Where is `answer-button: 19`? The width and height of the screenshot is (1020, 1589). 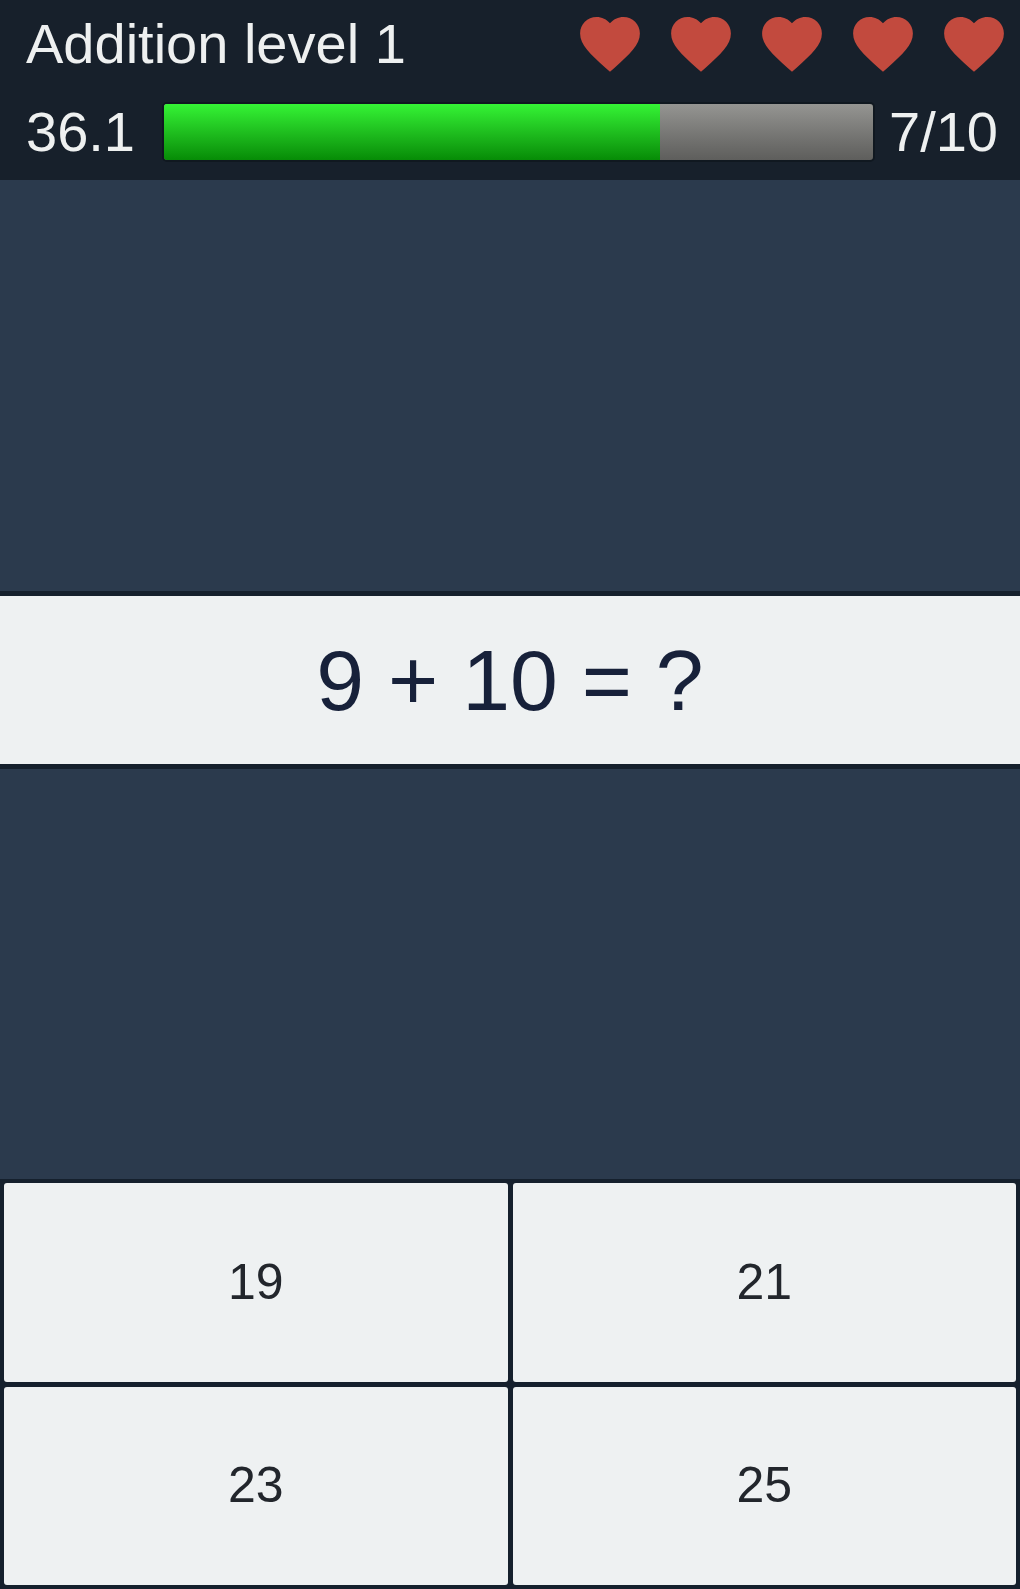
answer-button: 19 is located at coordinates (256, 1282).